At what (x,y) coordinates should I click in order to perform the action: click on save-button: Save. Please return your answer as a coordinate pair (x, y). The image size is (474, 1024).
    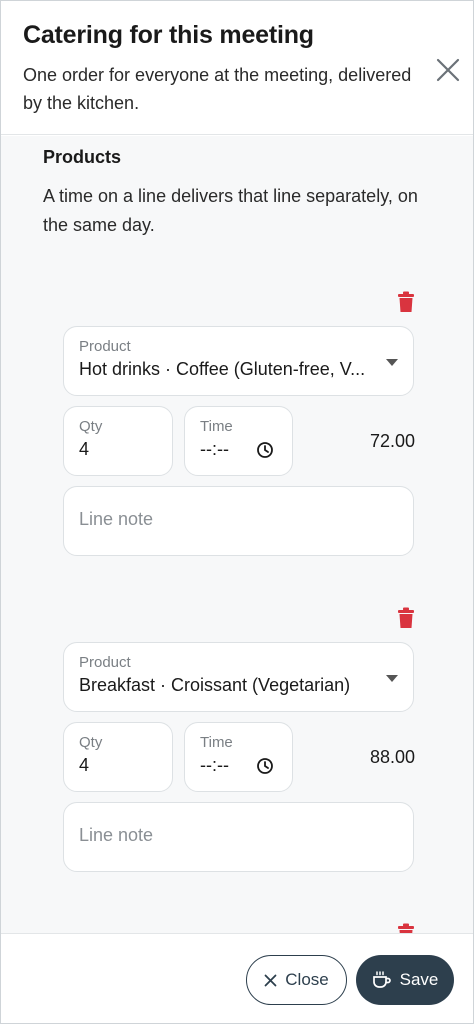
    Looking at the image, I should click on (405, 980).